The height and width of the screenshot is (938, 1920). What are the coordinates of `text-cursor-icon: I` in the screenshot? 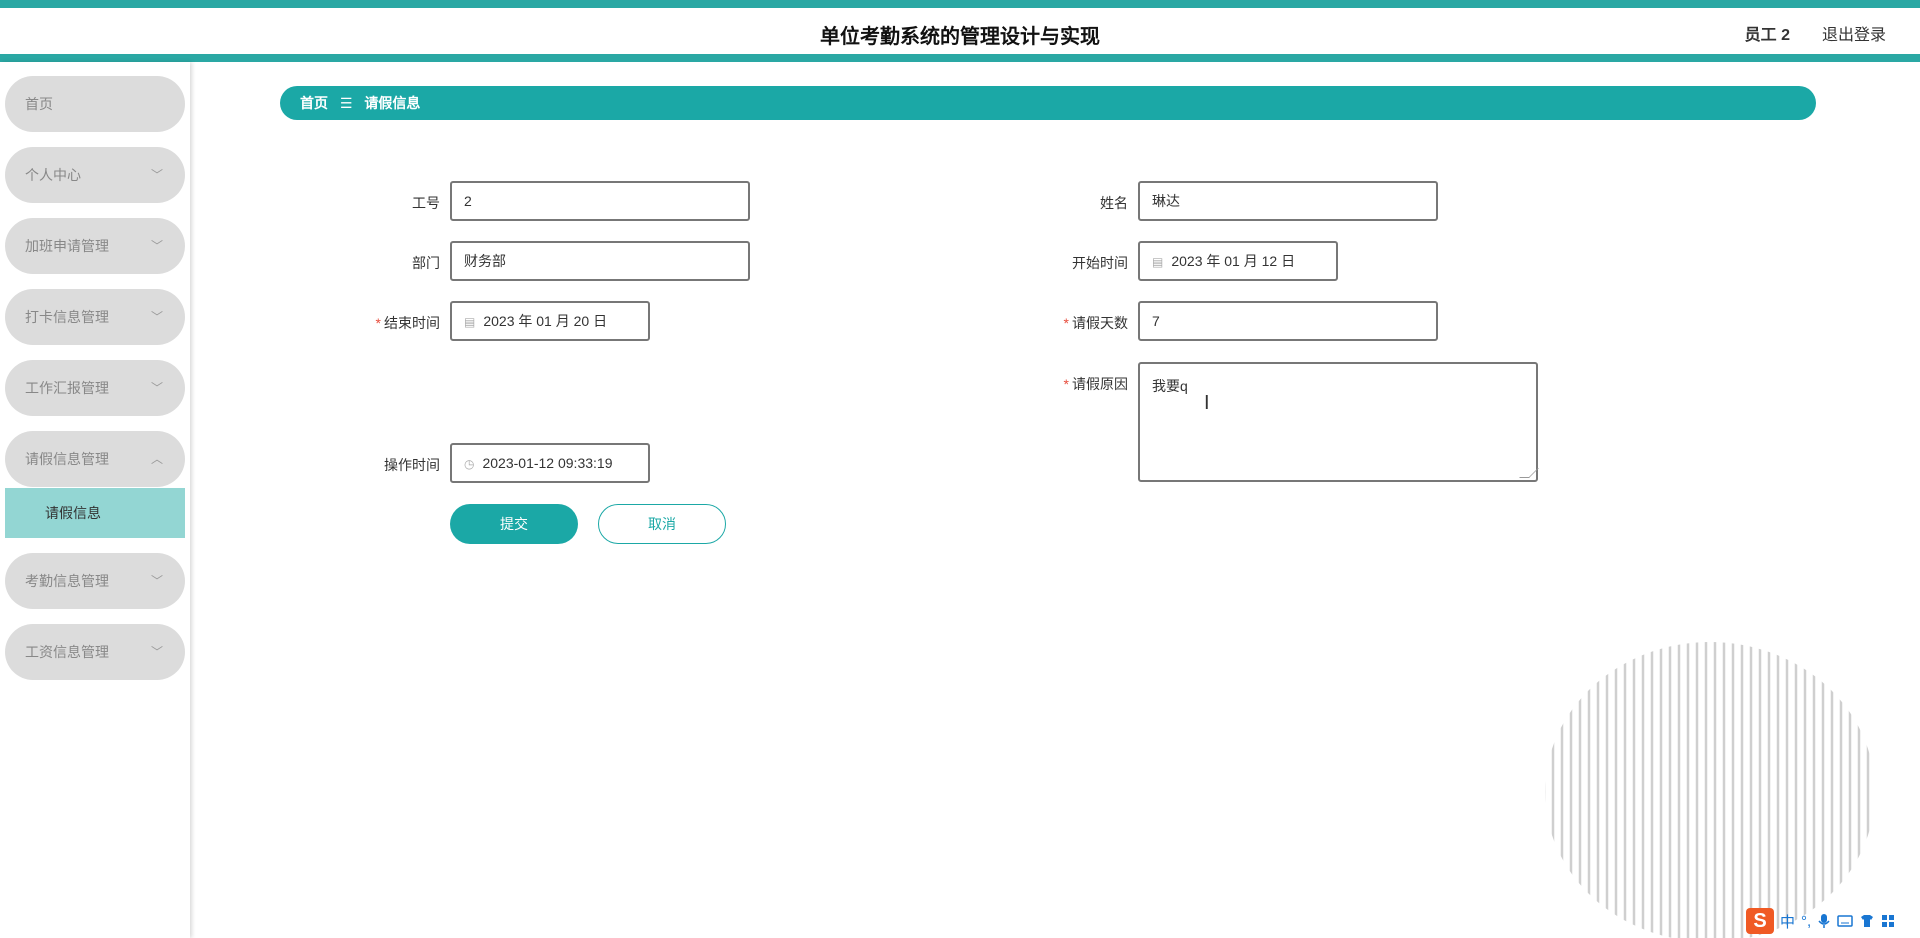 It's located at (1207, 403).